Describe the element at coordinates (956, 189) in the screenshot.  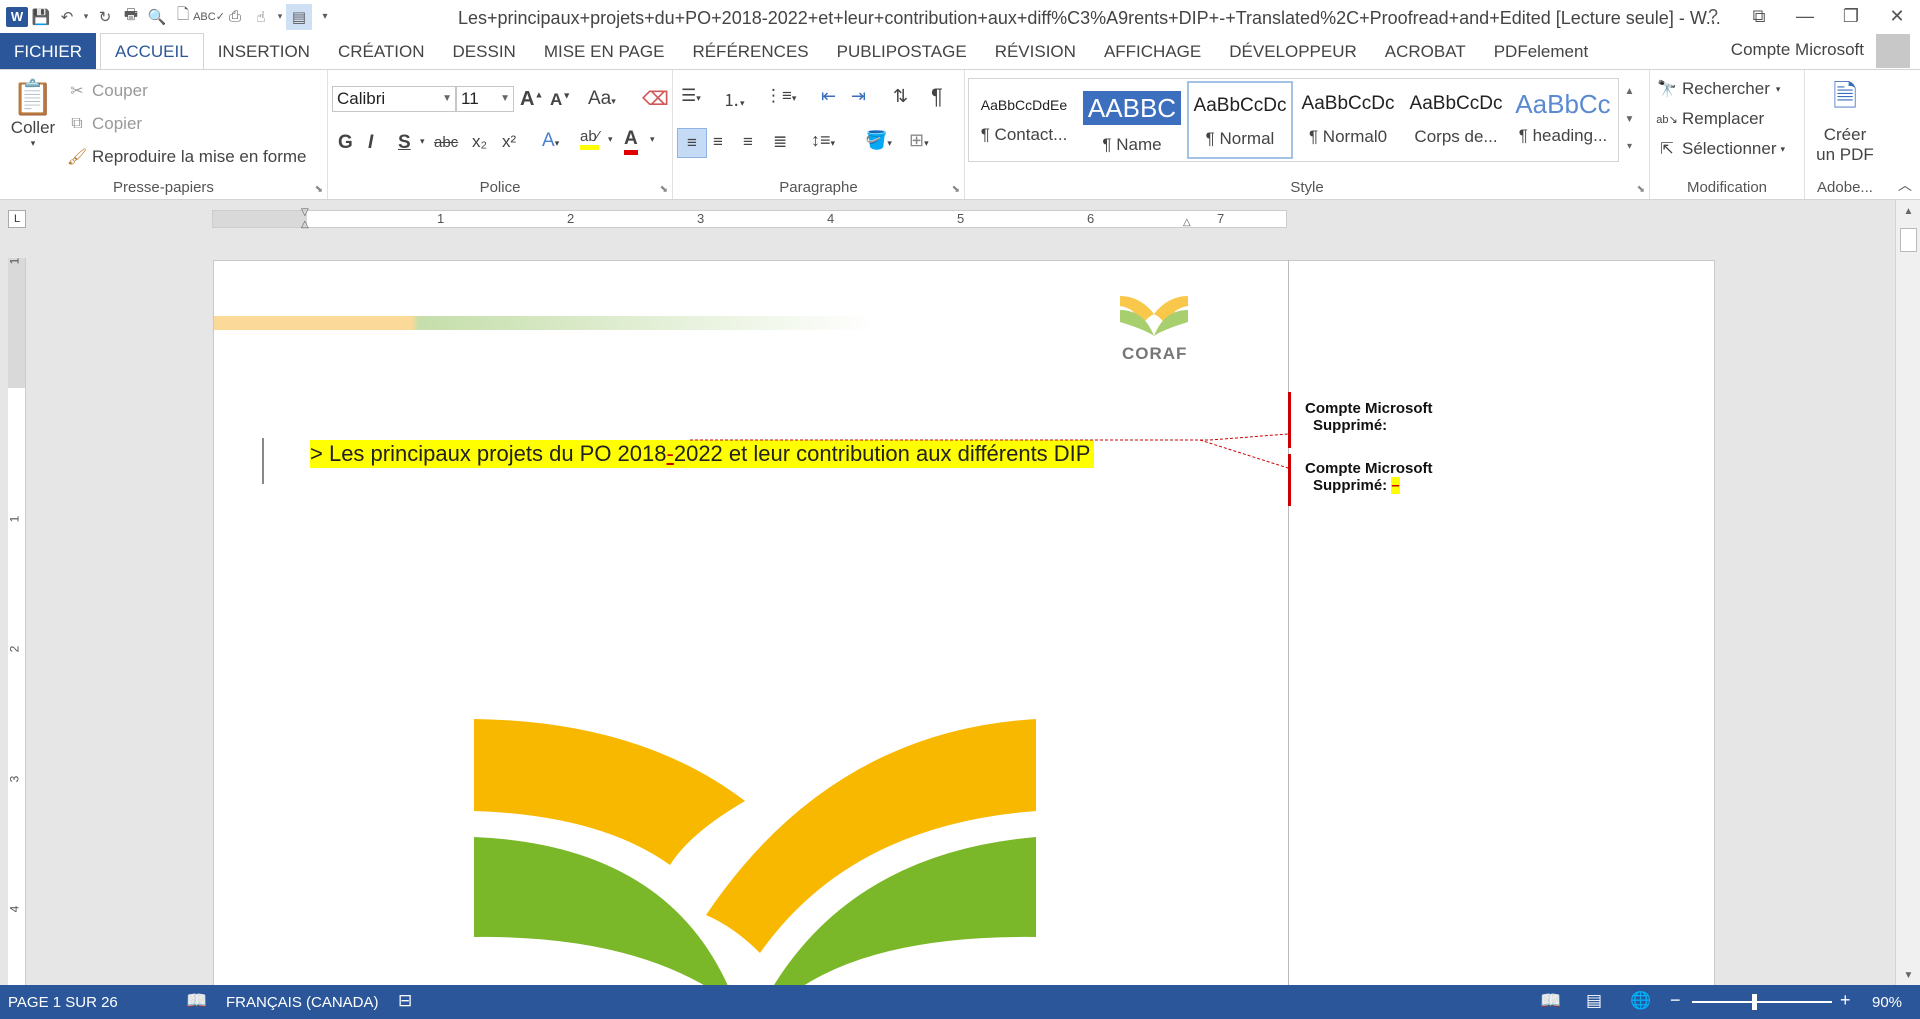
I see `paragraph-launcher-icon: ⬊` at that location.